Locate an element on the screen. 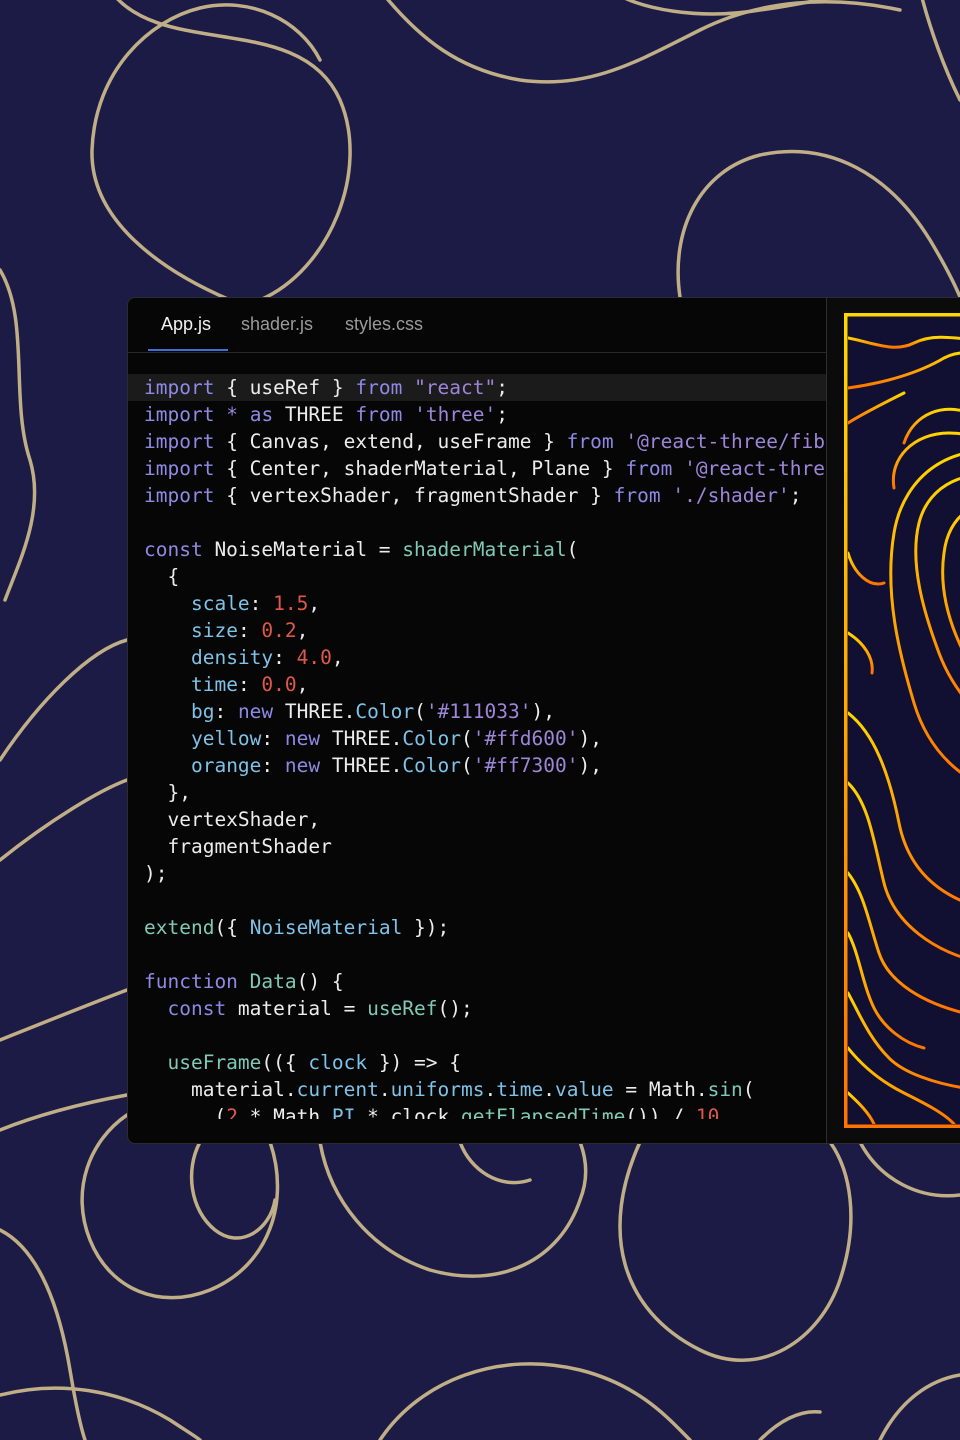 This screenshot has height=1440, width=960. tab-styles-css: styles.css is located at coordinates (384, 324).